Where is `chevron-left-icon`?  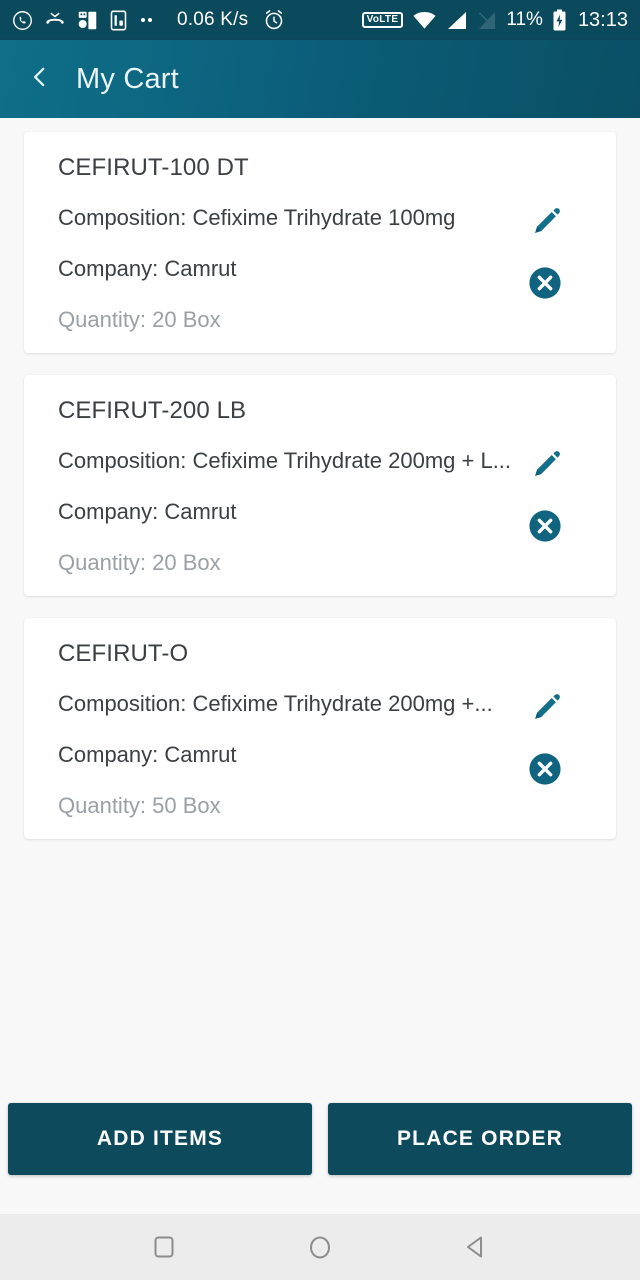
chevron-left-icon is located at coordinates (40, 79).